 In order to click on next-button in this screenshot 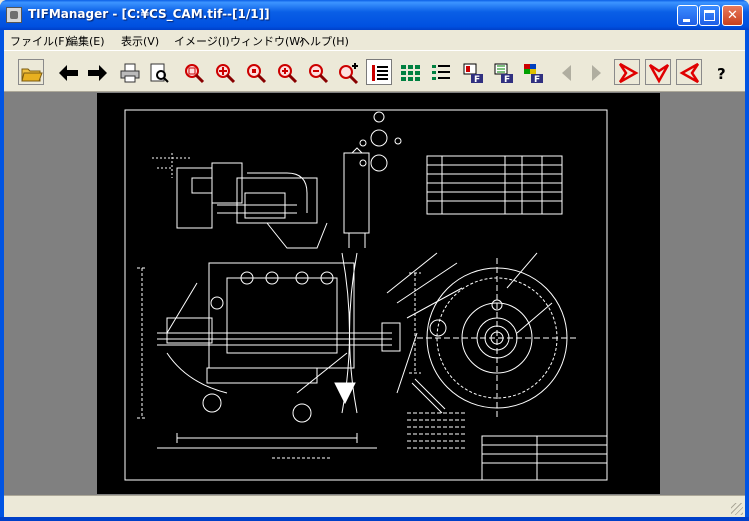, I will do `click(97, 72)`.